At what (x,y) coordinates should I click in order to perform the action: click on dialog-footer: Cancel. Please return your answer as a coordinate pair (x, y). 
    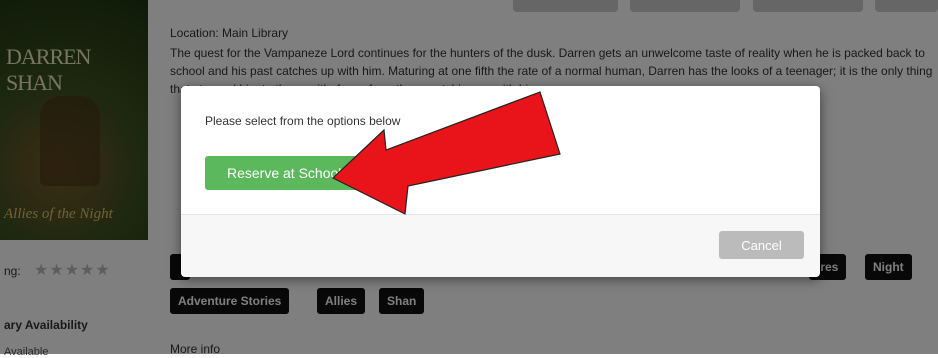
    Looking at the image, I should click on (500, 245).